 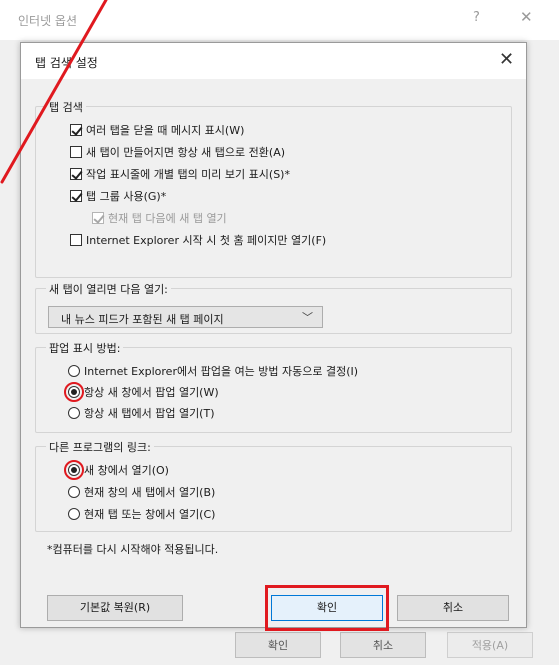 I want to click on dialog-close-icon: ✕, so click(x=506, y=59).